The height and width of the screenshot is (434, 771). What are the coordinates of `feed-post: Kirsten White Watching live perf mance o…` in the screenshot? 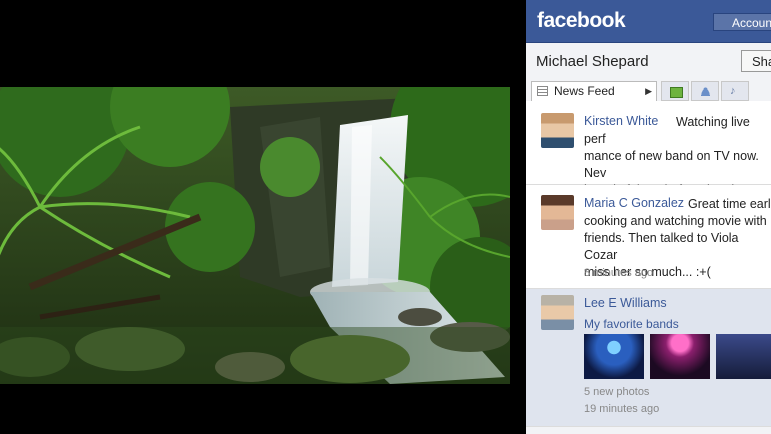 It's located at (648, 157).